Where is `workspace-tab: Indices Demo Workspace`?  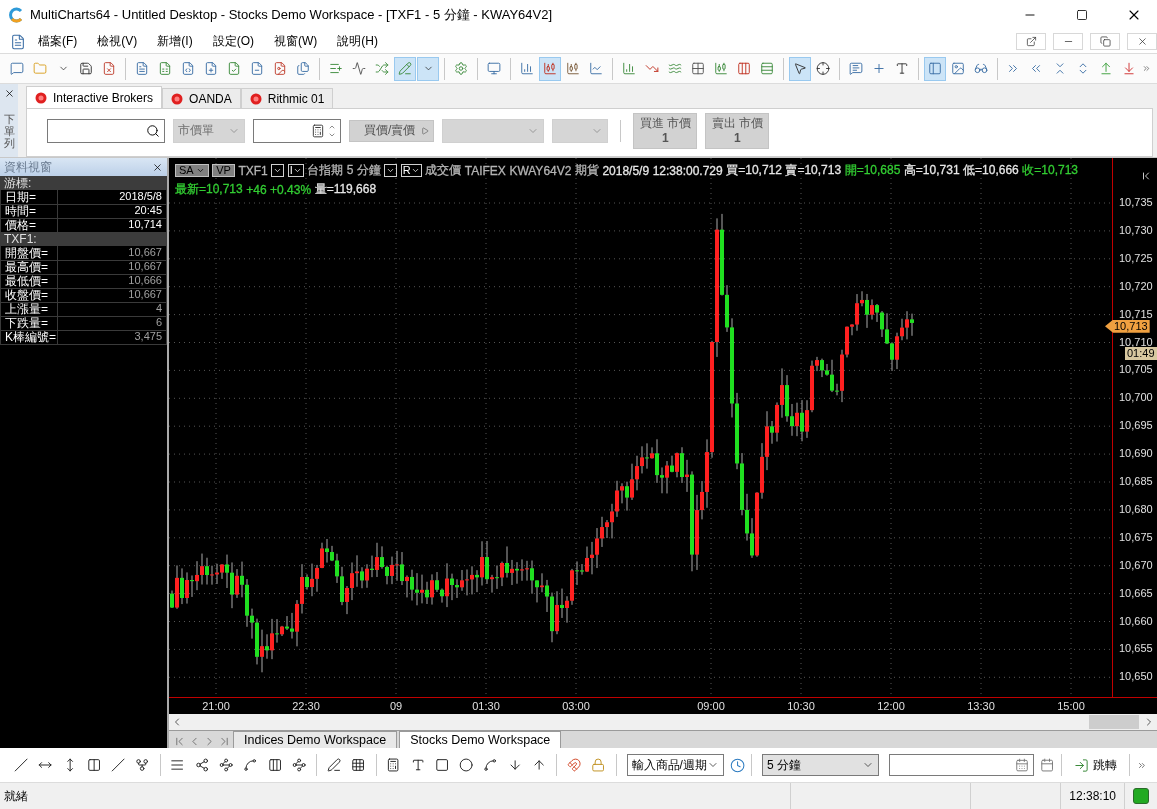 workspace-tab: Indices Demo Workspace is located at coordinates (315, 739).